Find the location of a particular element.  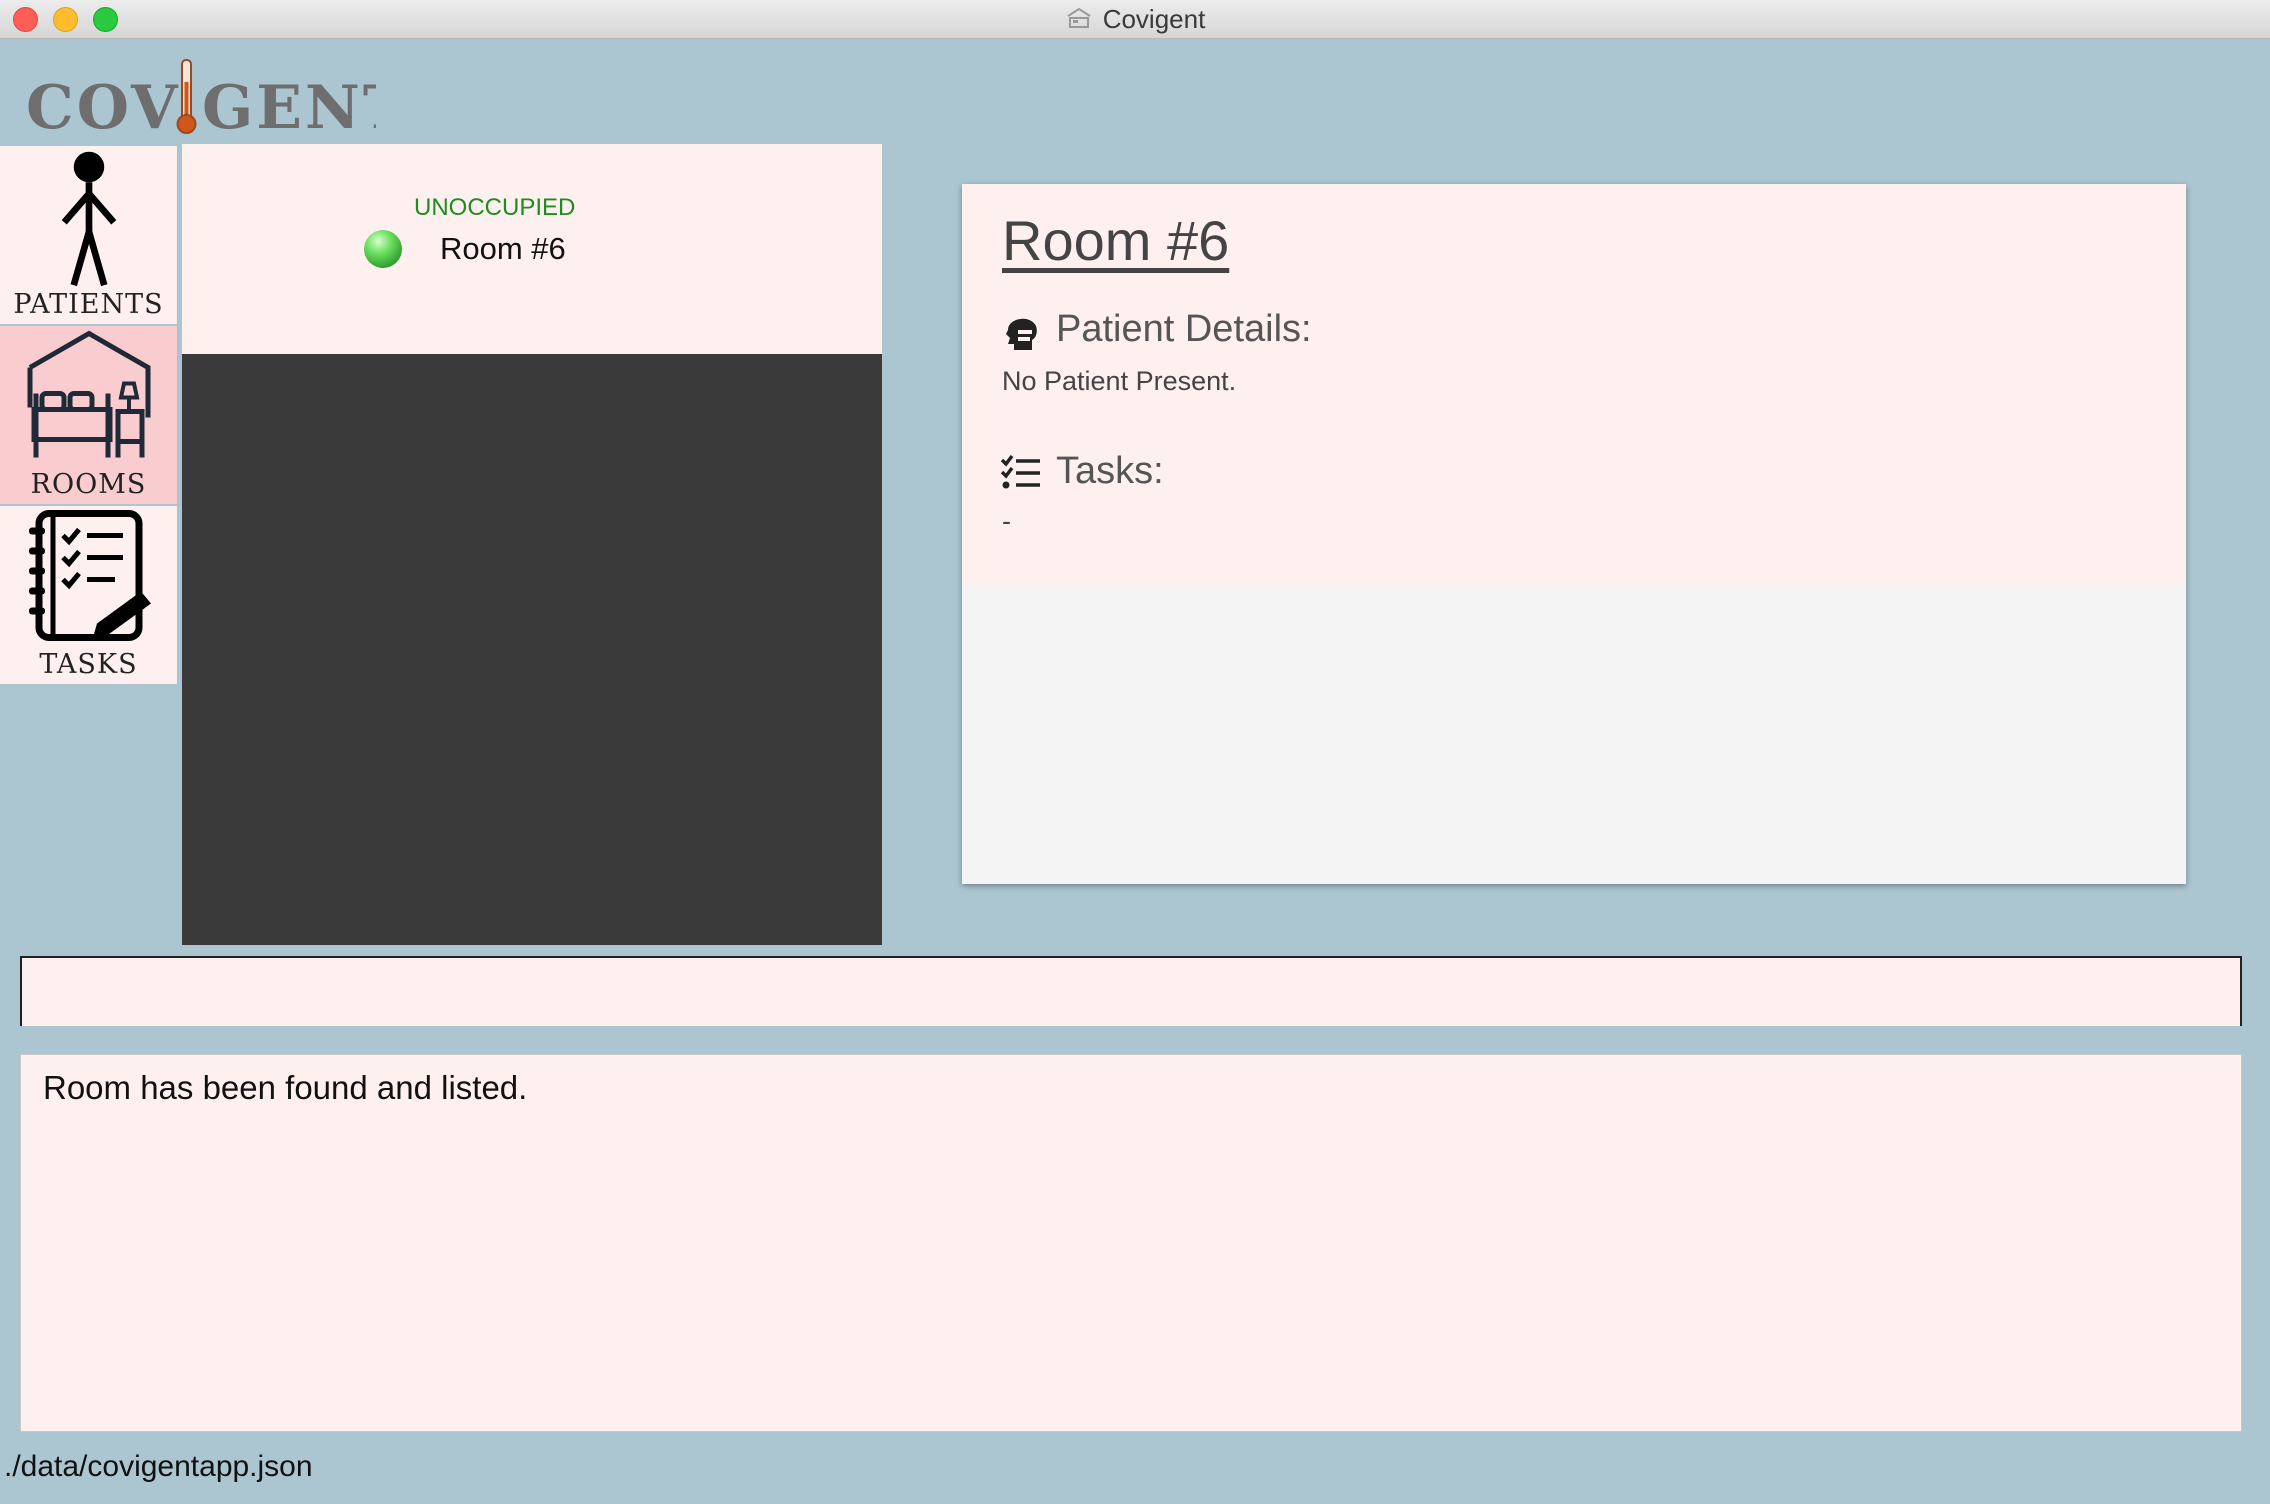

patient-head-icon is located at coordinates (1021, 334).